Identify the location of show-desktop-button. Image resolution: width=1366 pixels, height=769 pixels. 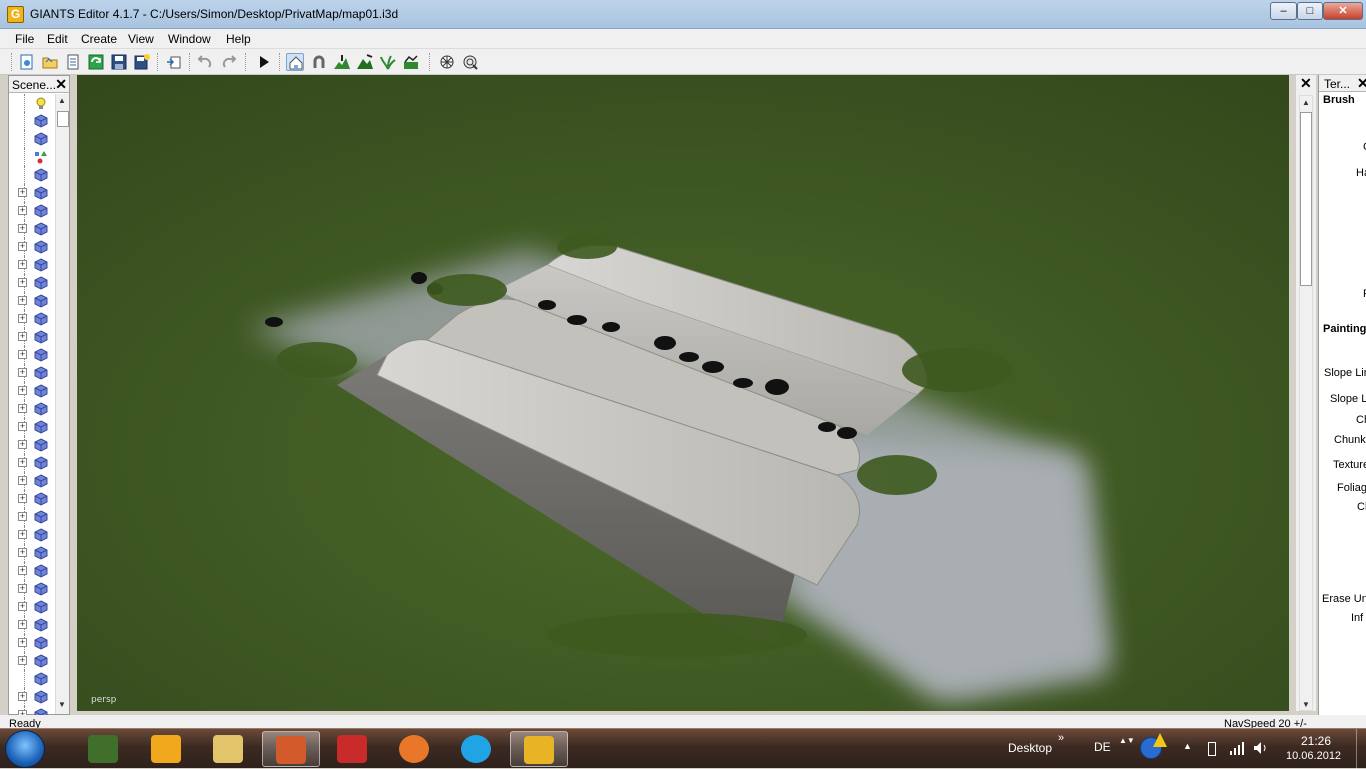
(1361, 749).